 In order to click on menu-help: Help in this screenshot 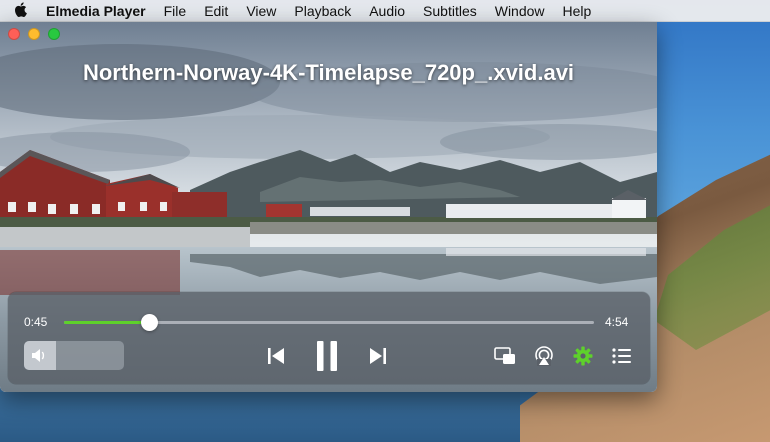, I will do `click(577, 11)`.